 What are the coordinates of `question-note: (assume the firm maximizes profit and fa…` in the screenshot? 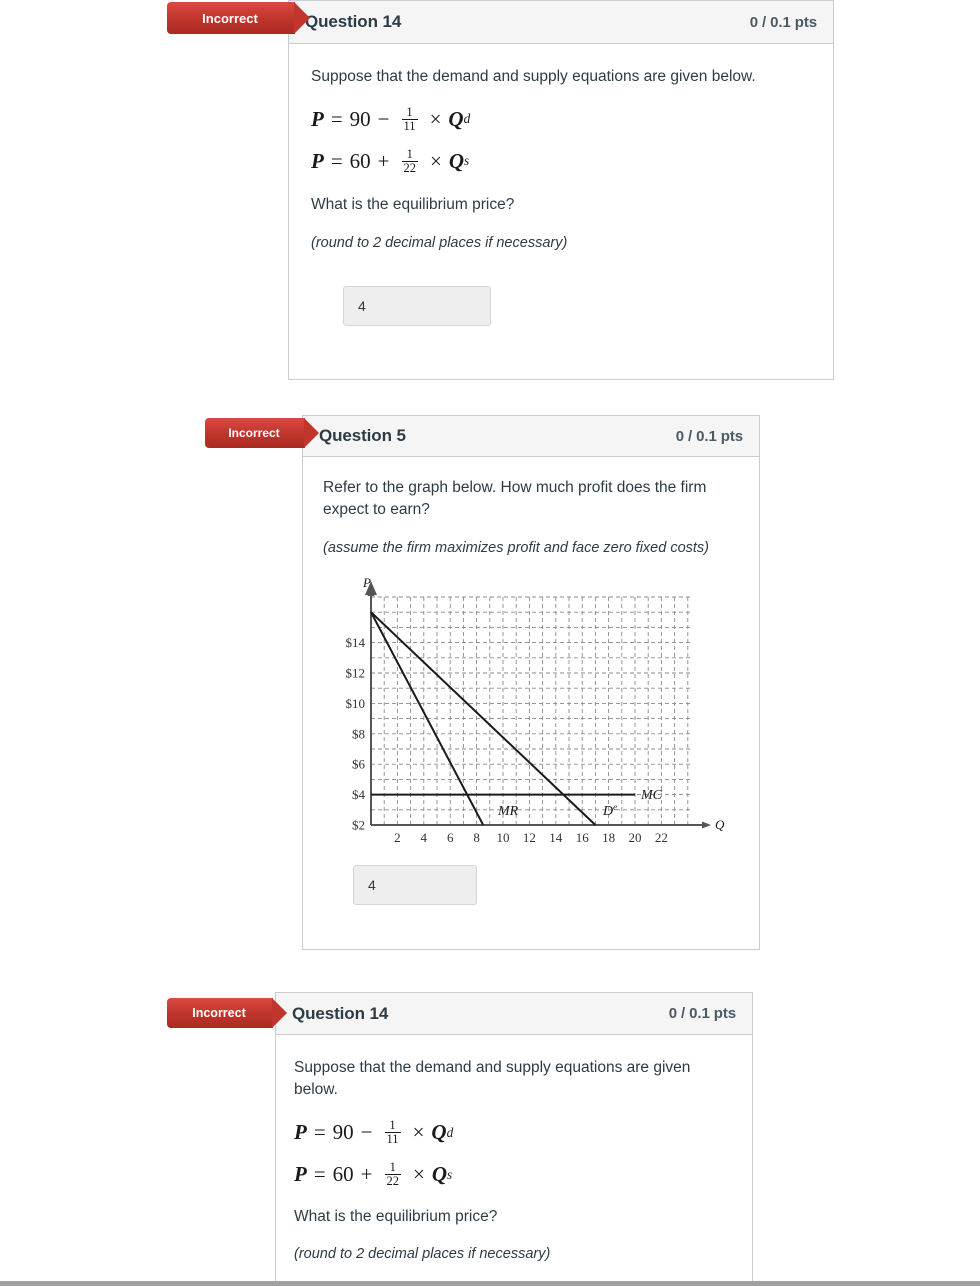 It's located at (516, 547).